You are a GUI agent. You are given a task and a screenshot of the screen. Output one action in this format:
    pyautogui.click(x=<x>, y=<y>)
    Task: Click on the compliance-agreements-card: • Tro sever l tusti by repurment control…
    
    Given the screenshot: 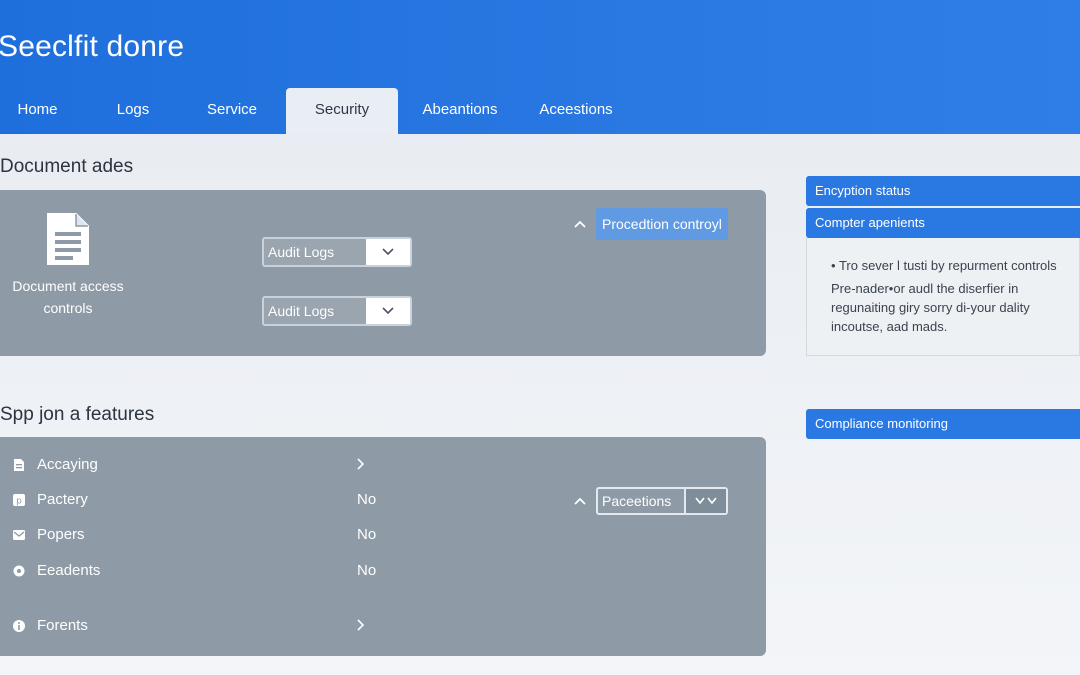 What is the action you would take?
    pyautogui.click(x=943, y=297)
    